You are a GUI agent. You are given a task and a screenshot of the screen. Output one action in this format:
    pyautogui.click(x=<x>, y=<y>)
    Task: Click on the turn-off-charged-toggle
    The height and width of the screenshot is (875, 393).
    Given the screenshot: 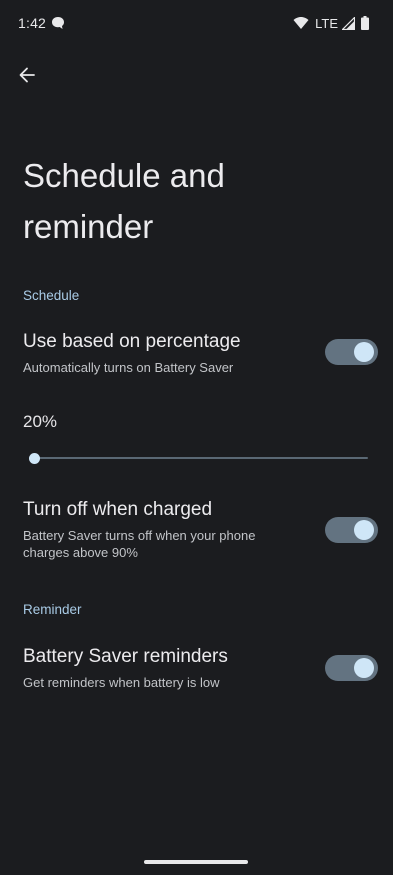 What is the action you would take?
    pyautogui.click(x=351, y=530)
    